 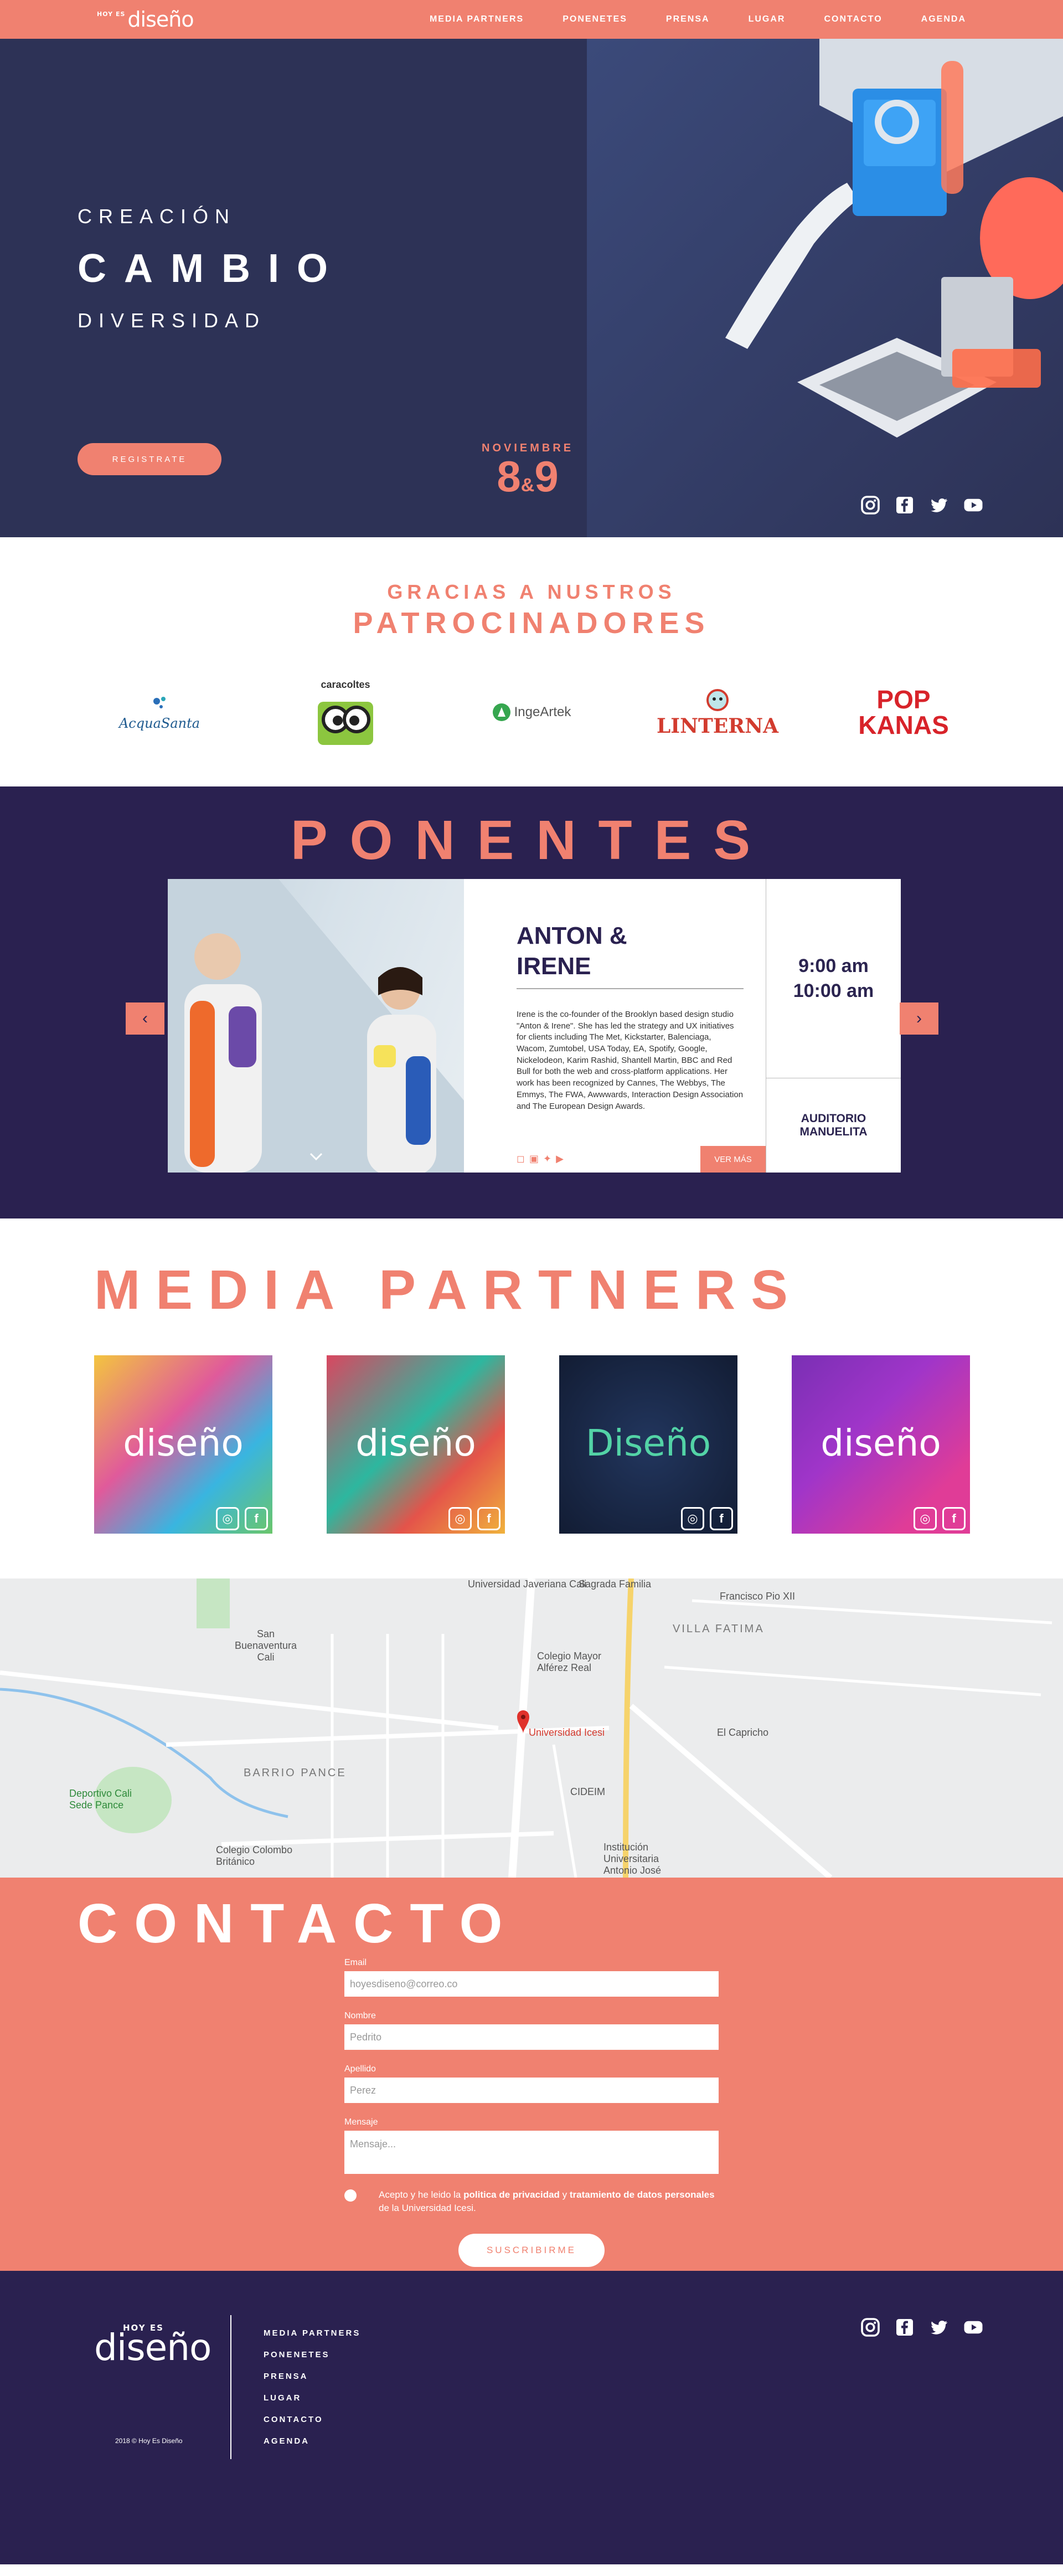 I want to click on sponsor-name-acquasanta: AcquaSanta, so click(x=159, y=723).